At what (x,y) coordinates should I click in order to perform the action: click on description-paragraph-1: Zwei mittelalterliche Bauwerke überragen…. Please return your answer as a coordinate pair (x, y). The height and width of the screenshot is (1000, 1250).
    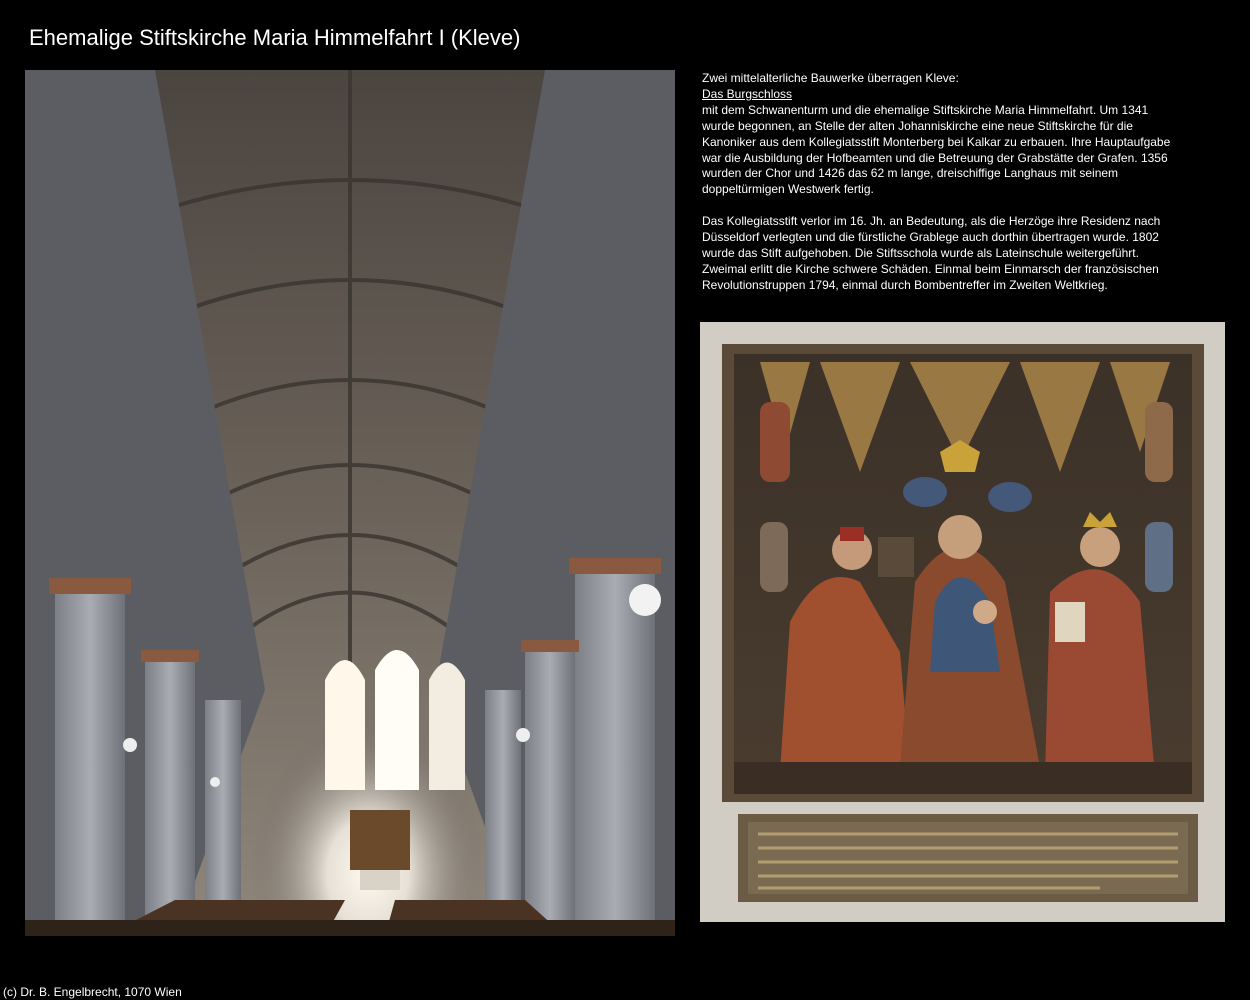
    Looking at the image, I should click on (937, 134).